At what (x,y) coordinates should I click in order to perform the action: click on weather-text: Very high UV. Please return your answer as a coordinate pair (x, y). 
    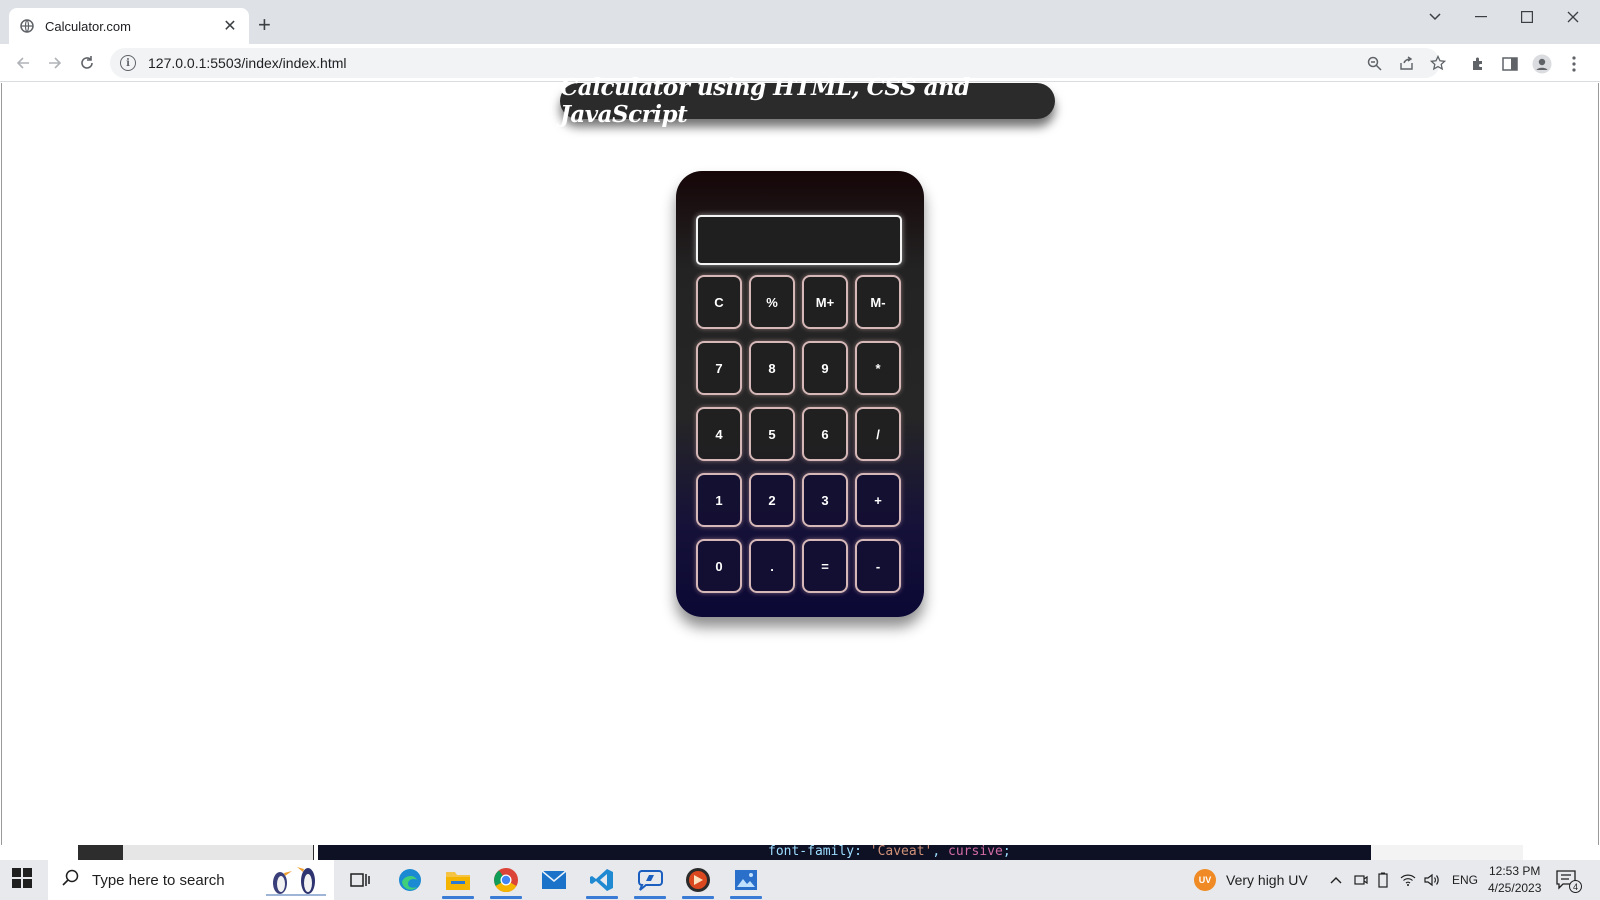
    Looking at the image, I should click on (1267, 880).